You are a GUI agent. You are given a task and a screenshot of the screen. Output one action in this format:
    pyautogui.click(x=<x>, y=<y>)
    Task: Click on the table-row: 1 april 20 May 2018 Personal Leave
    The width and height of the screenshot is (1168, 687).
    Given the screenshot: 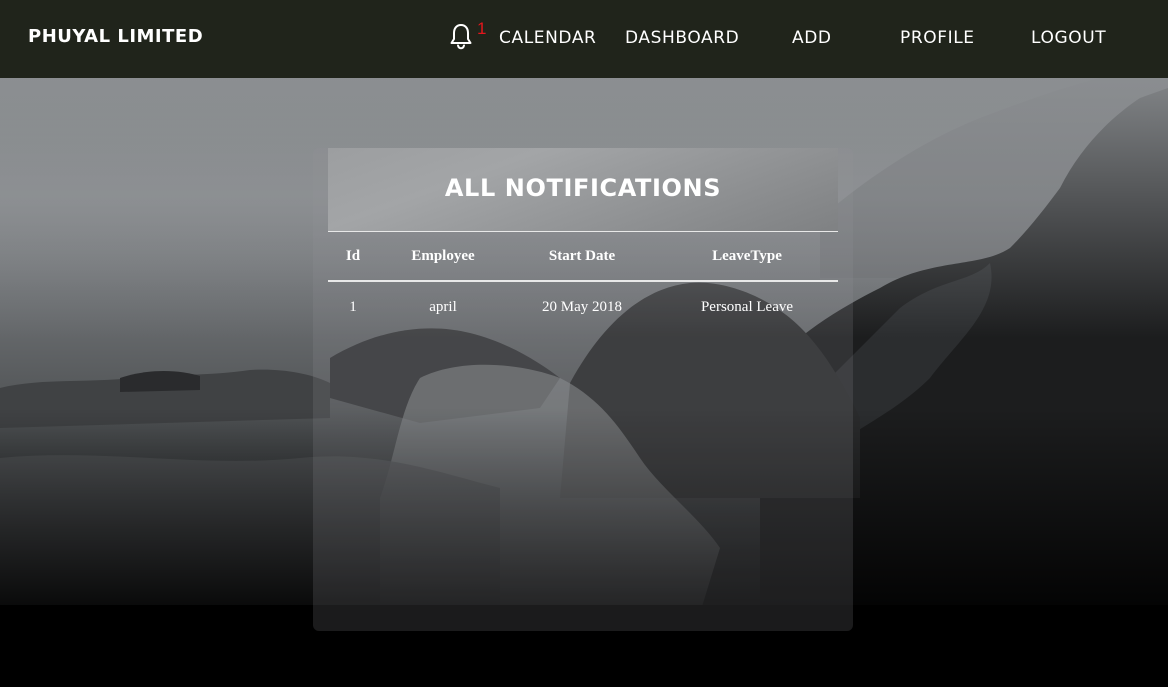 What is the action you would take?
    pyautogui.click(x=583, y=306)
    